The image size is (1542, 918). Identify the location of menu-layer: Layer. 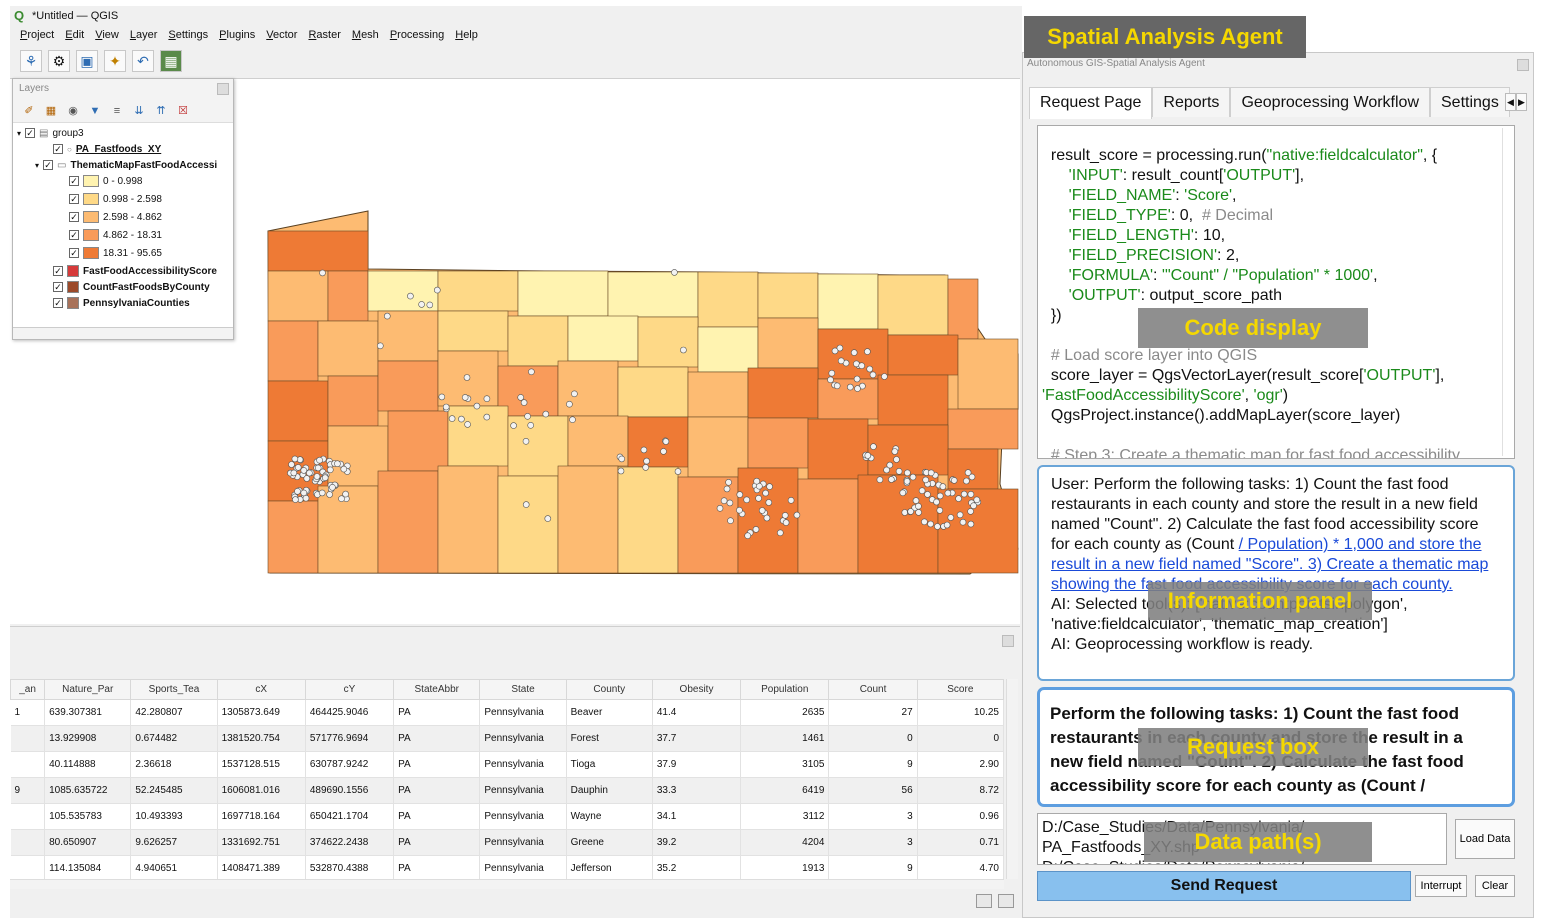
(144, 35).